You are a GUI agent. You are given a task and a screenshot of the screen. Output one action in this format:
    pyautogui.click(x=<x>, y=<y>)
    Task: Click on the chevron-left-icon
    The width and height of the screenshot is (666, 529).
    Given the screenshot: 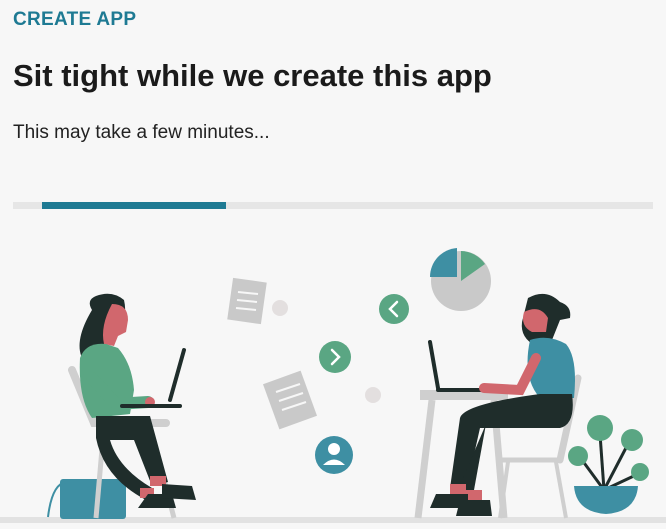 What is the action you would take?
    pyautogui.click(x=394, y=309)
    